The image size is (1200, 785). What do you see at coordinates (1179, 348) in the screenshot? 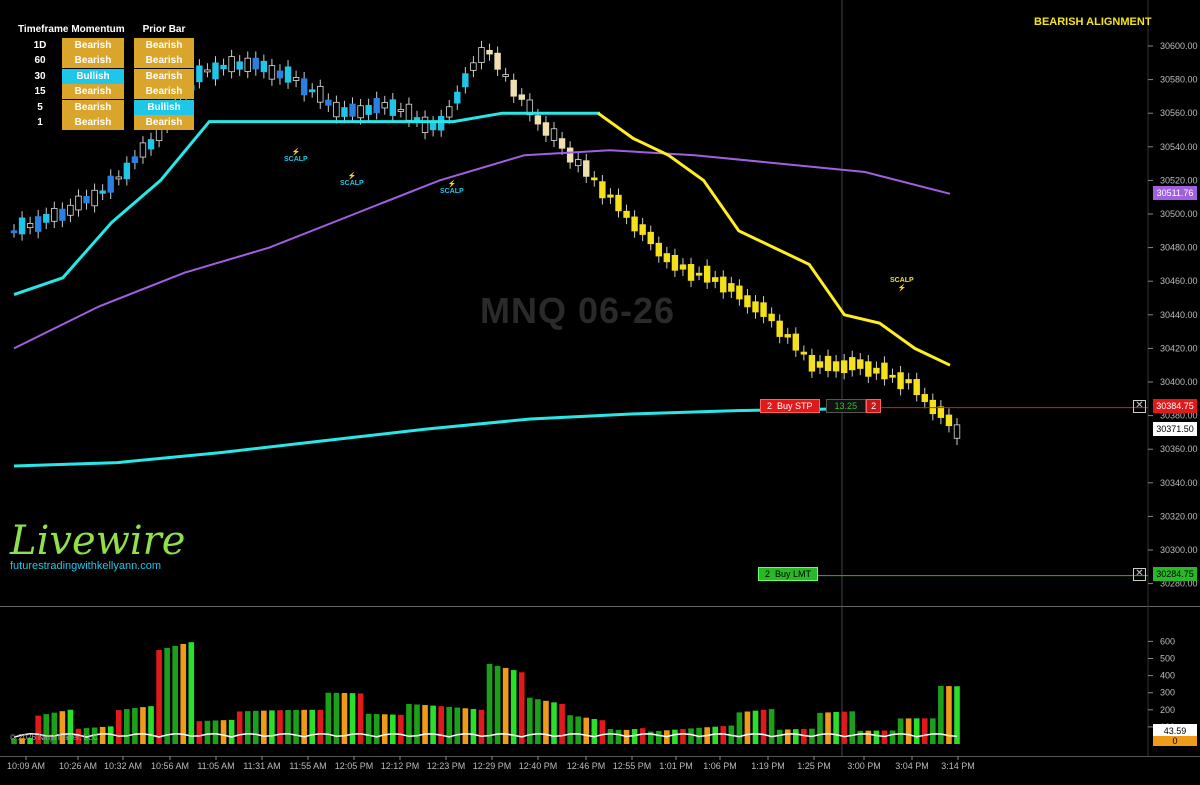
I see `price-tick-label: 30420.00` at bounding box center [1179, 348].